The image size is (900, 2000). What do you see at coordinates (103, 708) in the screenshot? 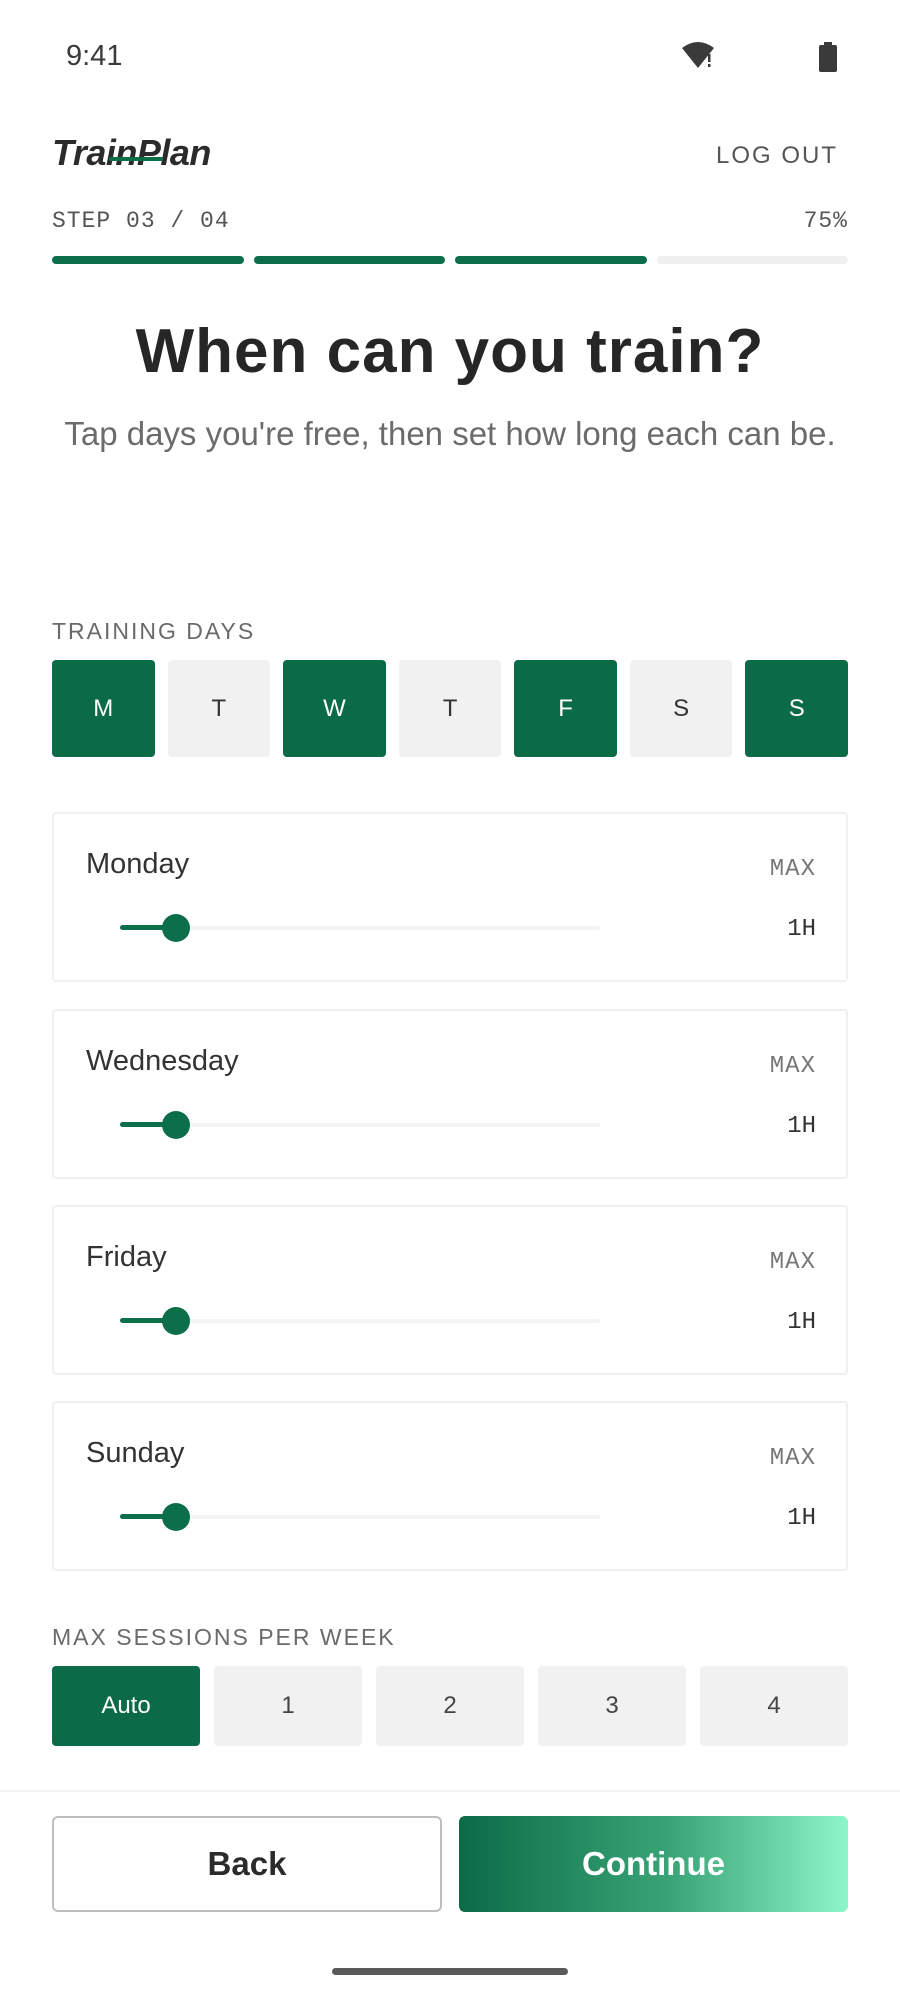
I see `day-chip: M` at bounding box center [103, 708].